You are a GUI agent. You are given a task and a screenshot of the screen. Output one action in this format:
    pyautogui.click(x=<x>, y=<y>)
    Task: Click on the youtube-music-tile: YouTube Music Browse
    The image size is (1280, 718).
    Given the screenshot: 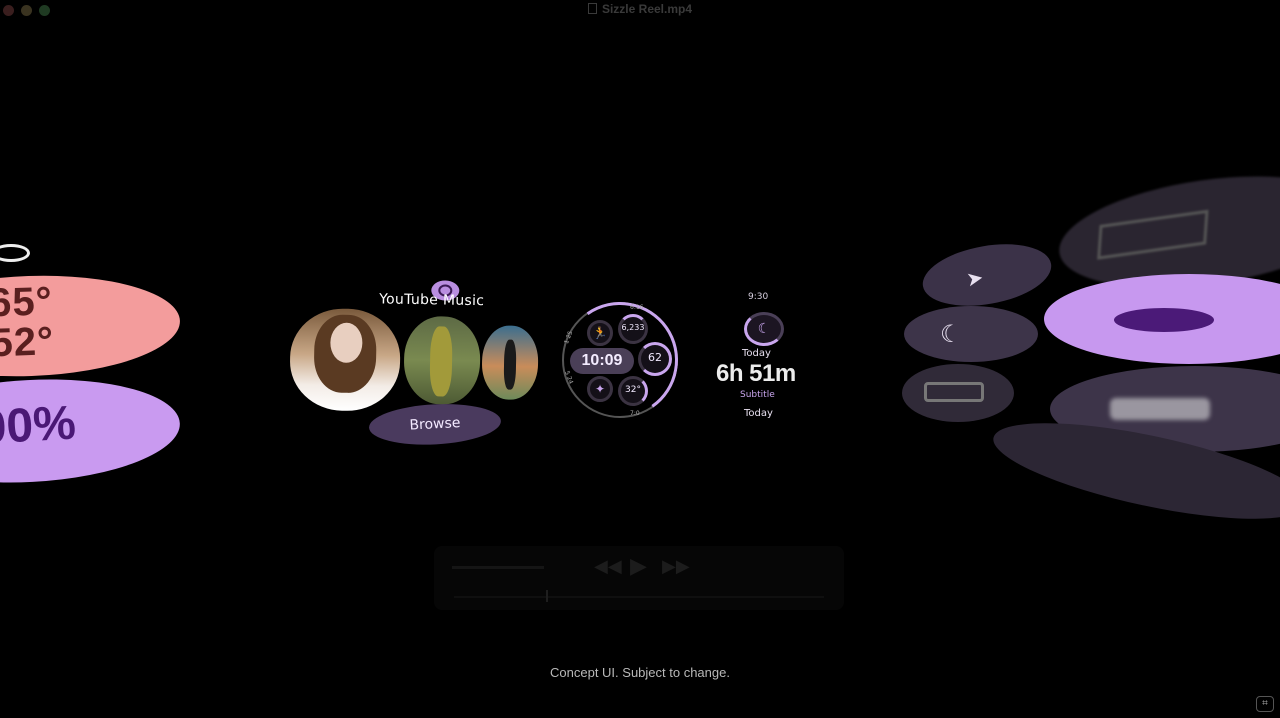 What is the action you would take?
    pyautogui.click(x=416, y=365)
    